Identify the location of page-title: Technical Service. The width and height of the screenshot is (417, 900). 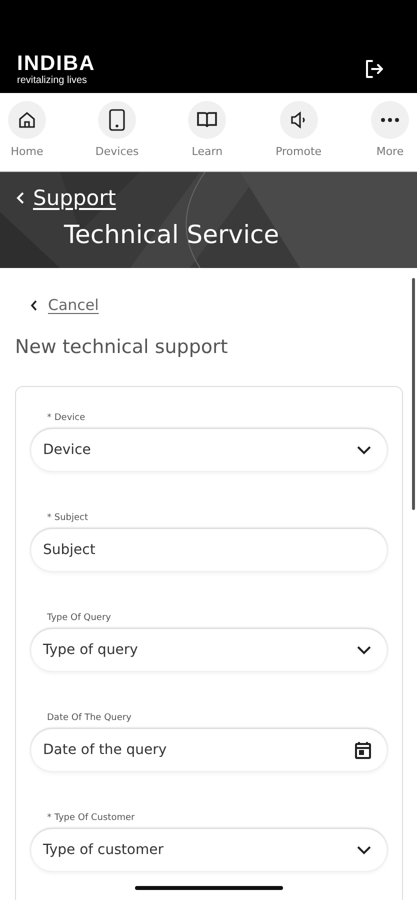
(172, 234).